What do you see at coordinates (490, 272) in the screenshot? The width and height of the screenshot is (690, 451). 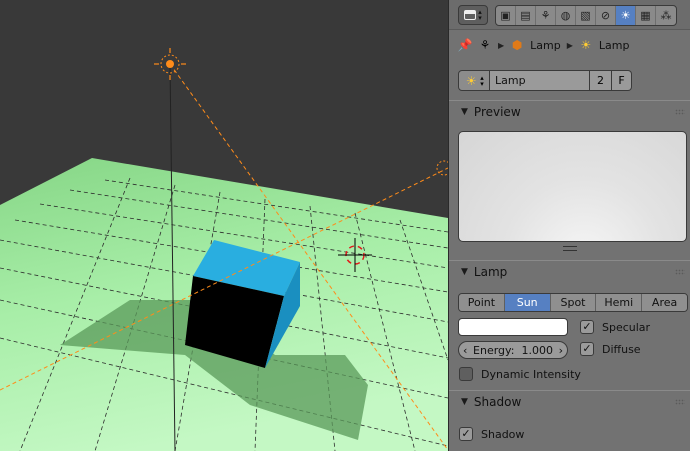 I see `panel-title: Lamp` at bounding box center [490, 272].